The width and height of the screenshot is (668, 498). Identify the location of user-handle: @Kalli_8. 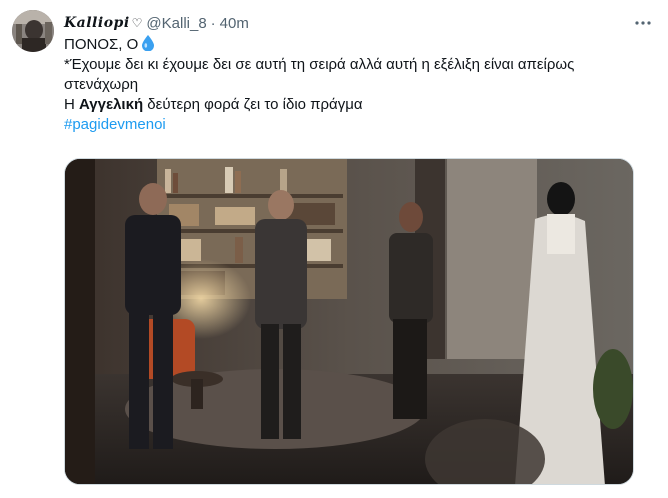
(176, 23).